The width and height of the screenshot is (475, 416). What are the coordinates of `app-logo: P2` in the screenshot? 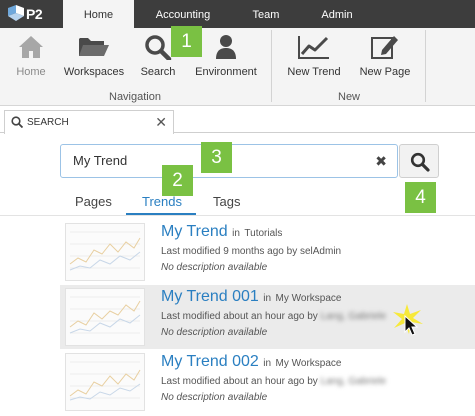 It's located at (30, 15).